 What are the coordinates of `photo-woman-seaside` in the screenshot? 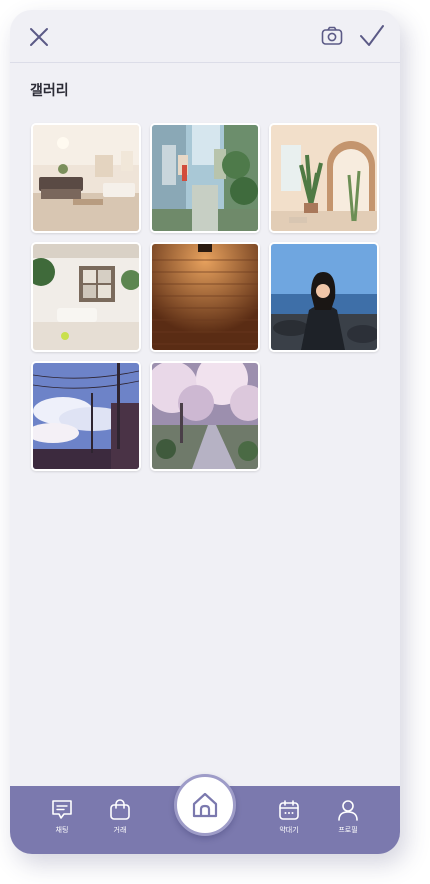 It's located at (324, 297).